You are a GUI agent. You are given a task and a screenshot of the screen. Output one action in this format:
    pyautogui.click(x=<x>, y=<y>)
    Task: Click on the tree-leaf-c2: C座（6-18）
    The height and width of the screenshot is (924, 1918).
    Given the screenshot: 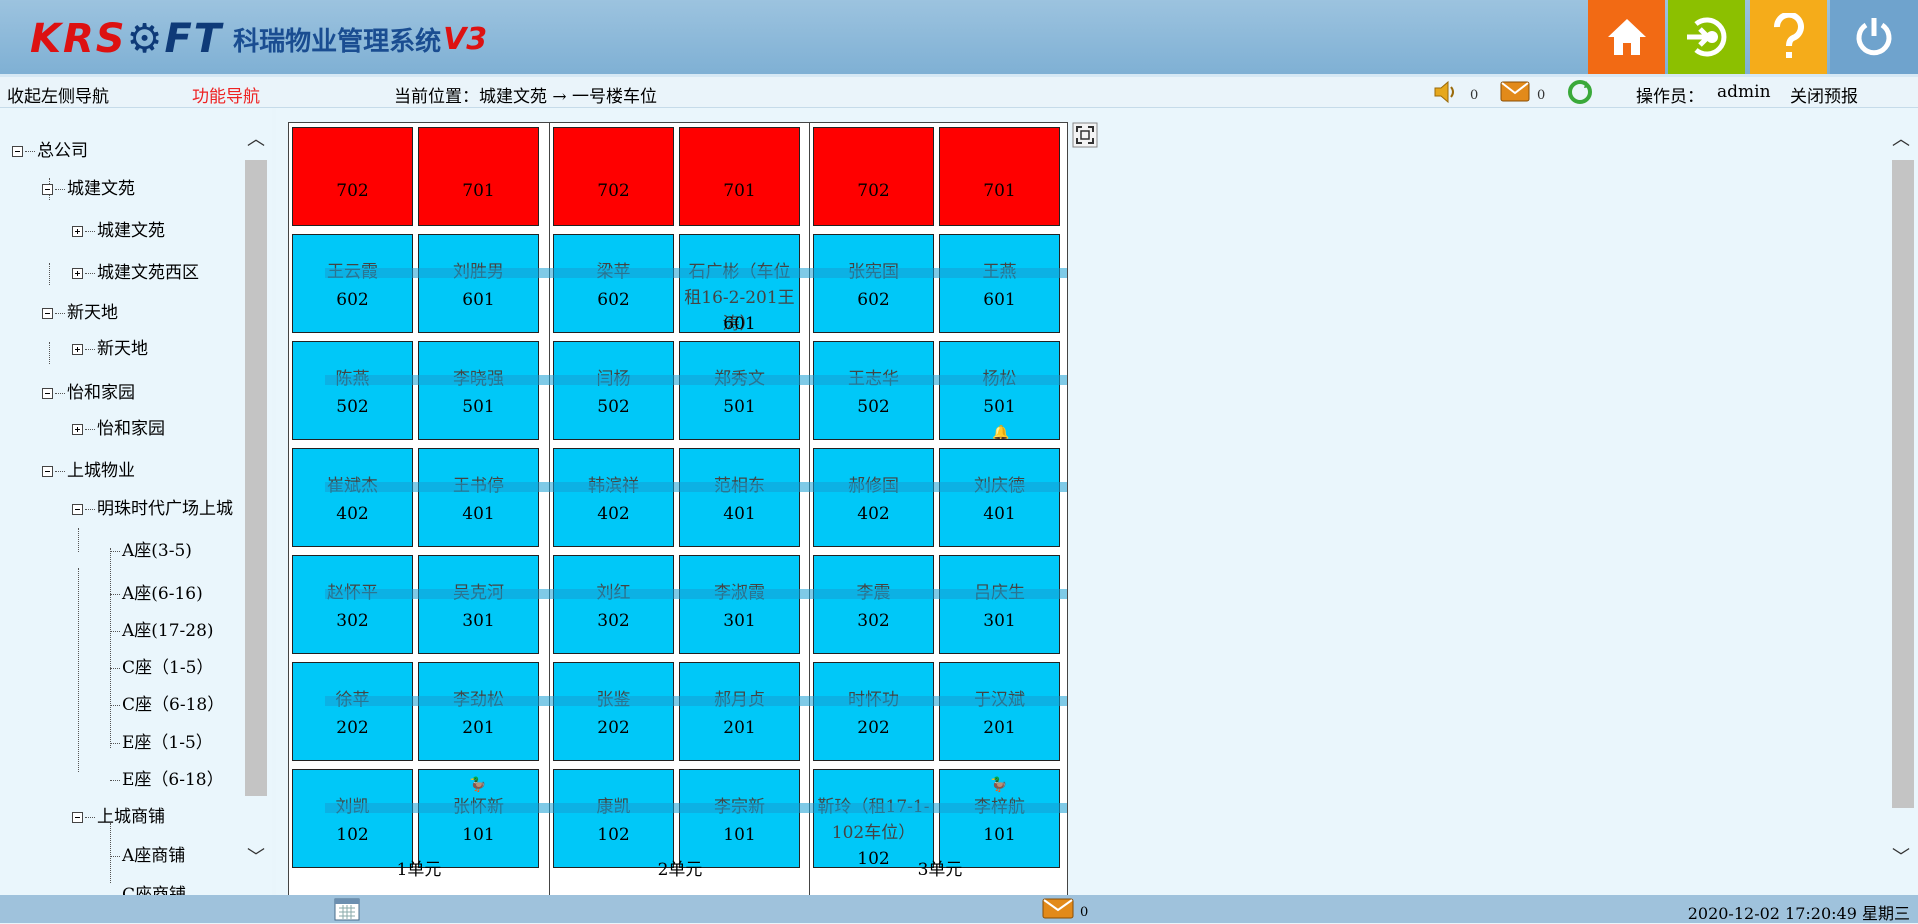 What is the action you would take?
    pyautogui.click(x=167, y=702)
    